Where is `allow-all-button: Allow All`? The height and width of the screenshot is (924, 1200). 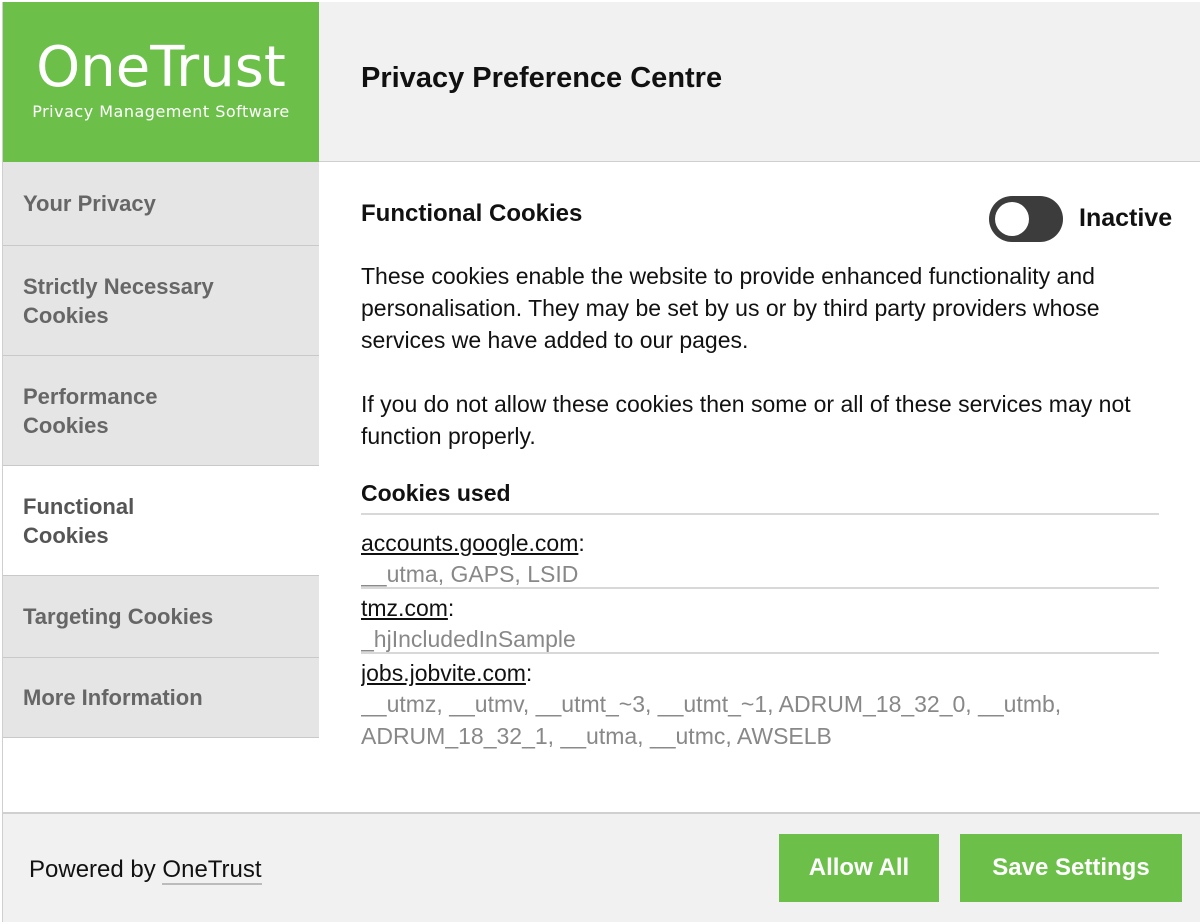
allow-all-button: Allow All is located at coordinates (859, 868).